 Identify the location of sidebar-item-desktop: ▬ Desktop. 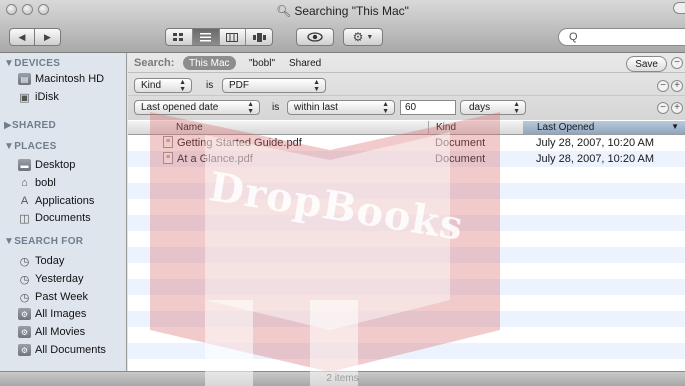
(46, 165).